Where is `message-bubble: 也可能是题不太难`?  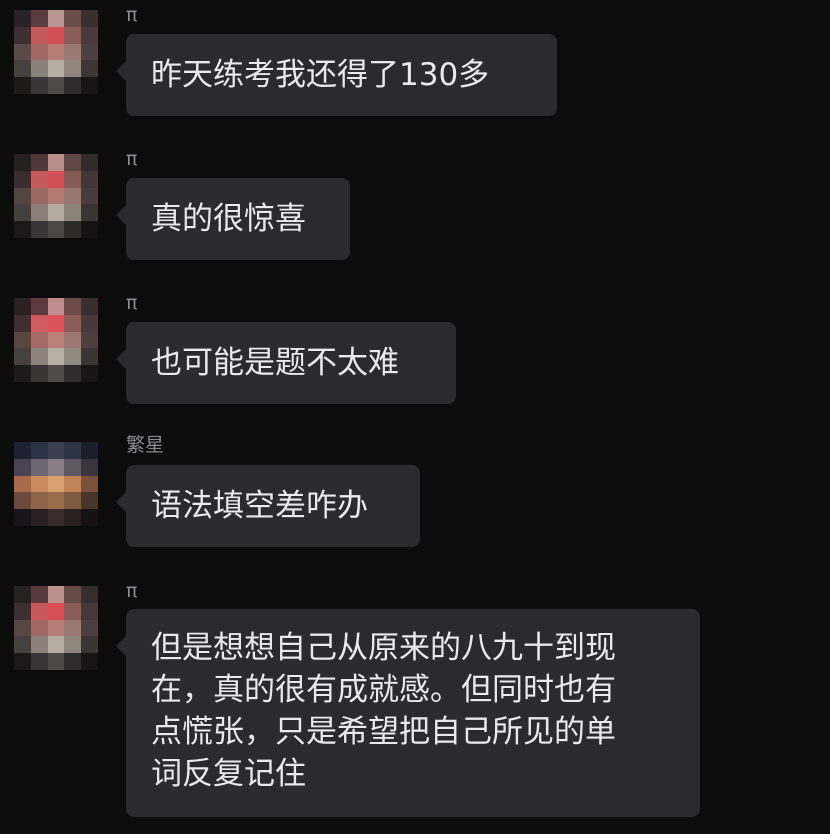
message-bubble: 也可能是题不太难 is located at coordinates (286, 363).